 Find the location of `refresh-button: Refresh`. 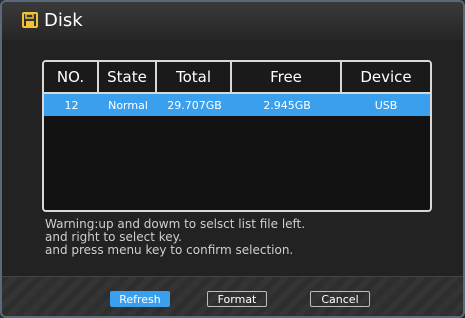

refresh-button: Refresh is located at coordinates (140, 299).